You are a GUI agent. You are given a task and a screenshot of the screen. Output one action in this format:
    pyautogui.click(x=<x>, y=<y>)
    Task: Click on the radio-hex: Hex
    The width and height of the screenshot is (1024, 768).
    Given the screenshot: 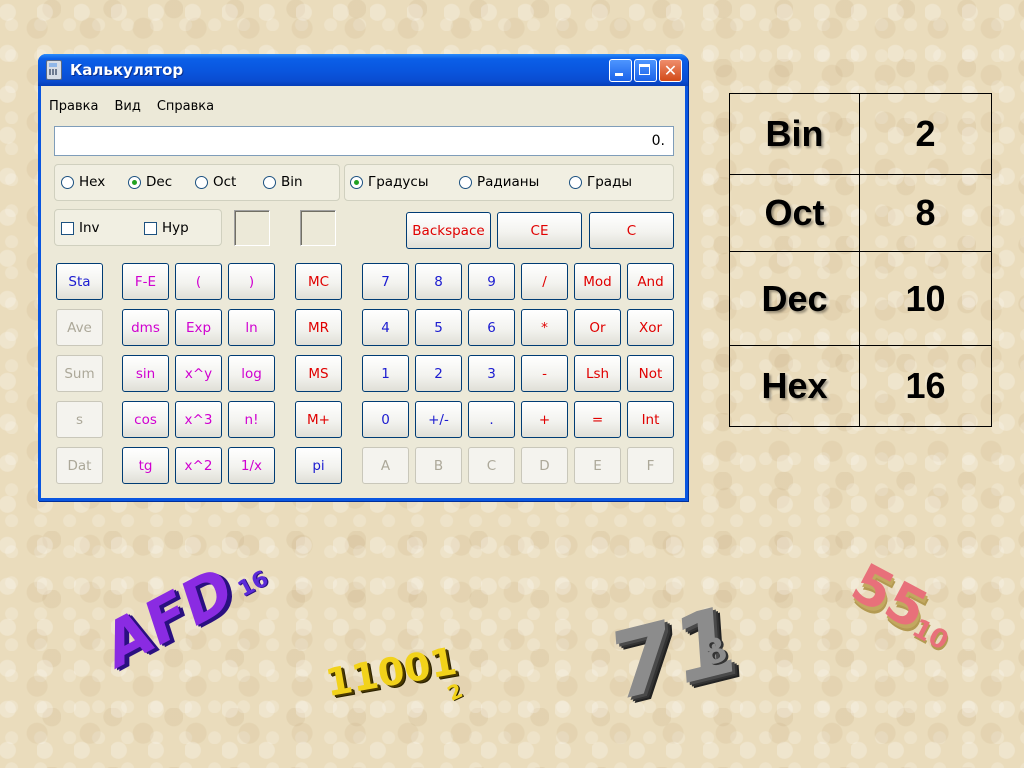 What is the action you would take?
    pyautogui.click(x=83, y=182)
    